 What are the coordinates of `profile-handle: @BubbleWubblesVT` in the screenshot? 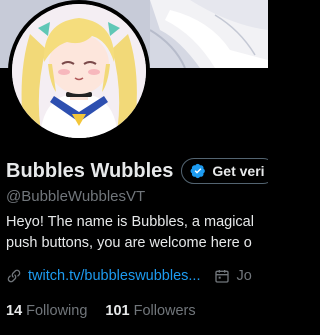 It's located at (76, 196).